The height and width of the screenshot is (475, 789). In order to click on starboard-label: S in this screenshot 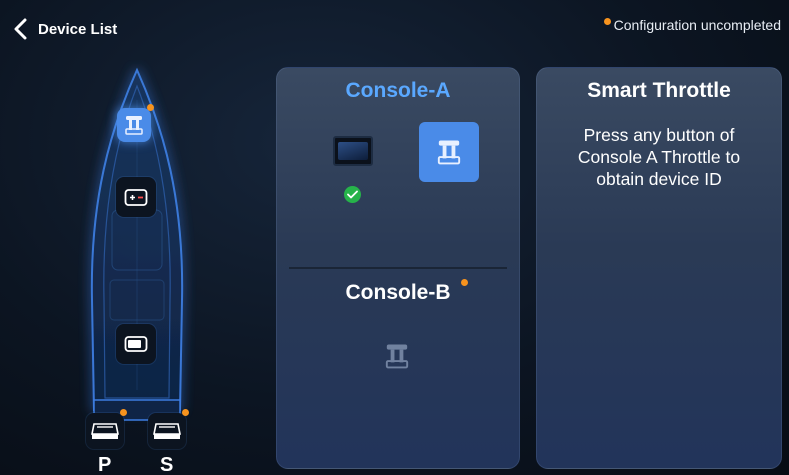, I will do `click(167, 464)`.